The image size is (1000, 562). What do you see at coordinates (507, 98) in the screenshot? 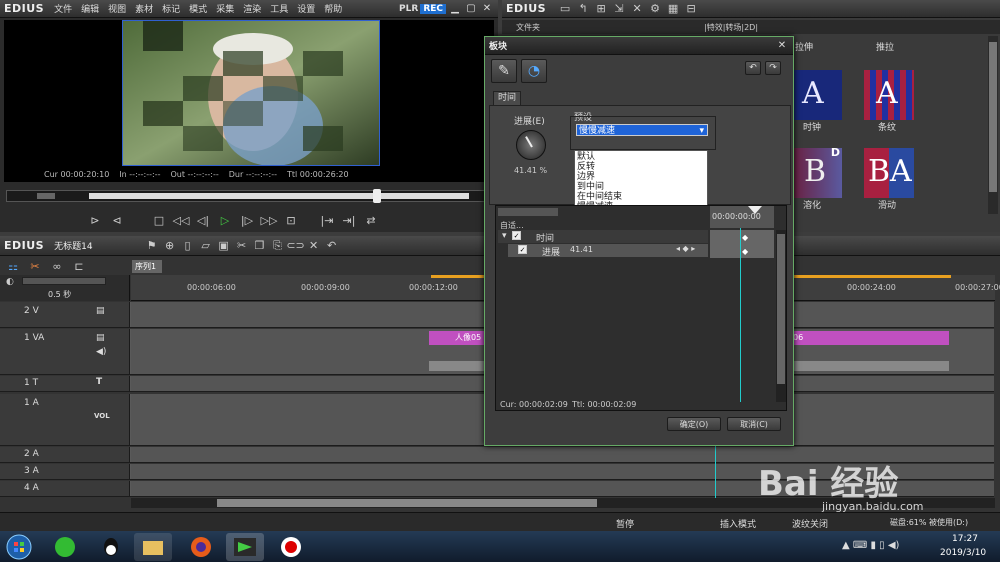
I see `dialog-tab: 时间` at bounding box center [507, 98].